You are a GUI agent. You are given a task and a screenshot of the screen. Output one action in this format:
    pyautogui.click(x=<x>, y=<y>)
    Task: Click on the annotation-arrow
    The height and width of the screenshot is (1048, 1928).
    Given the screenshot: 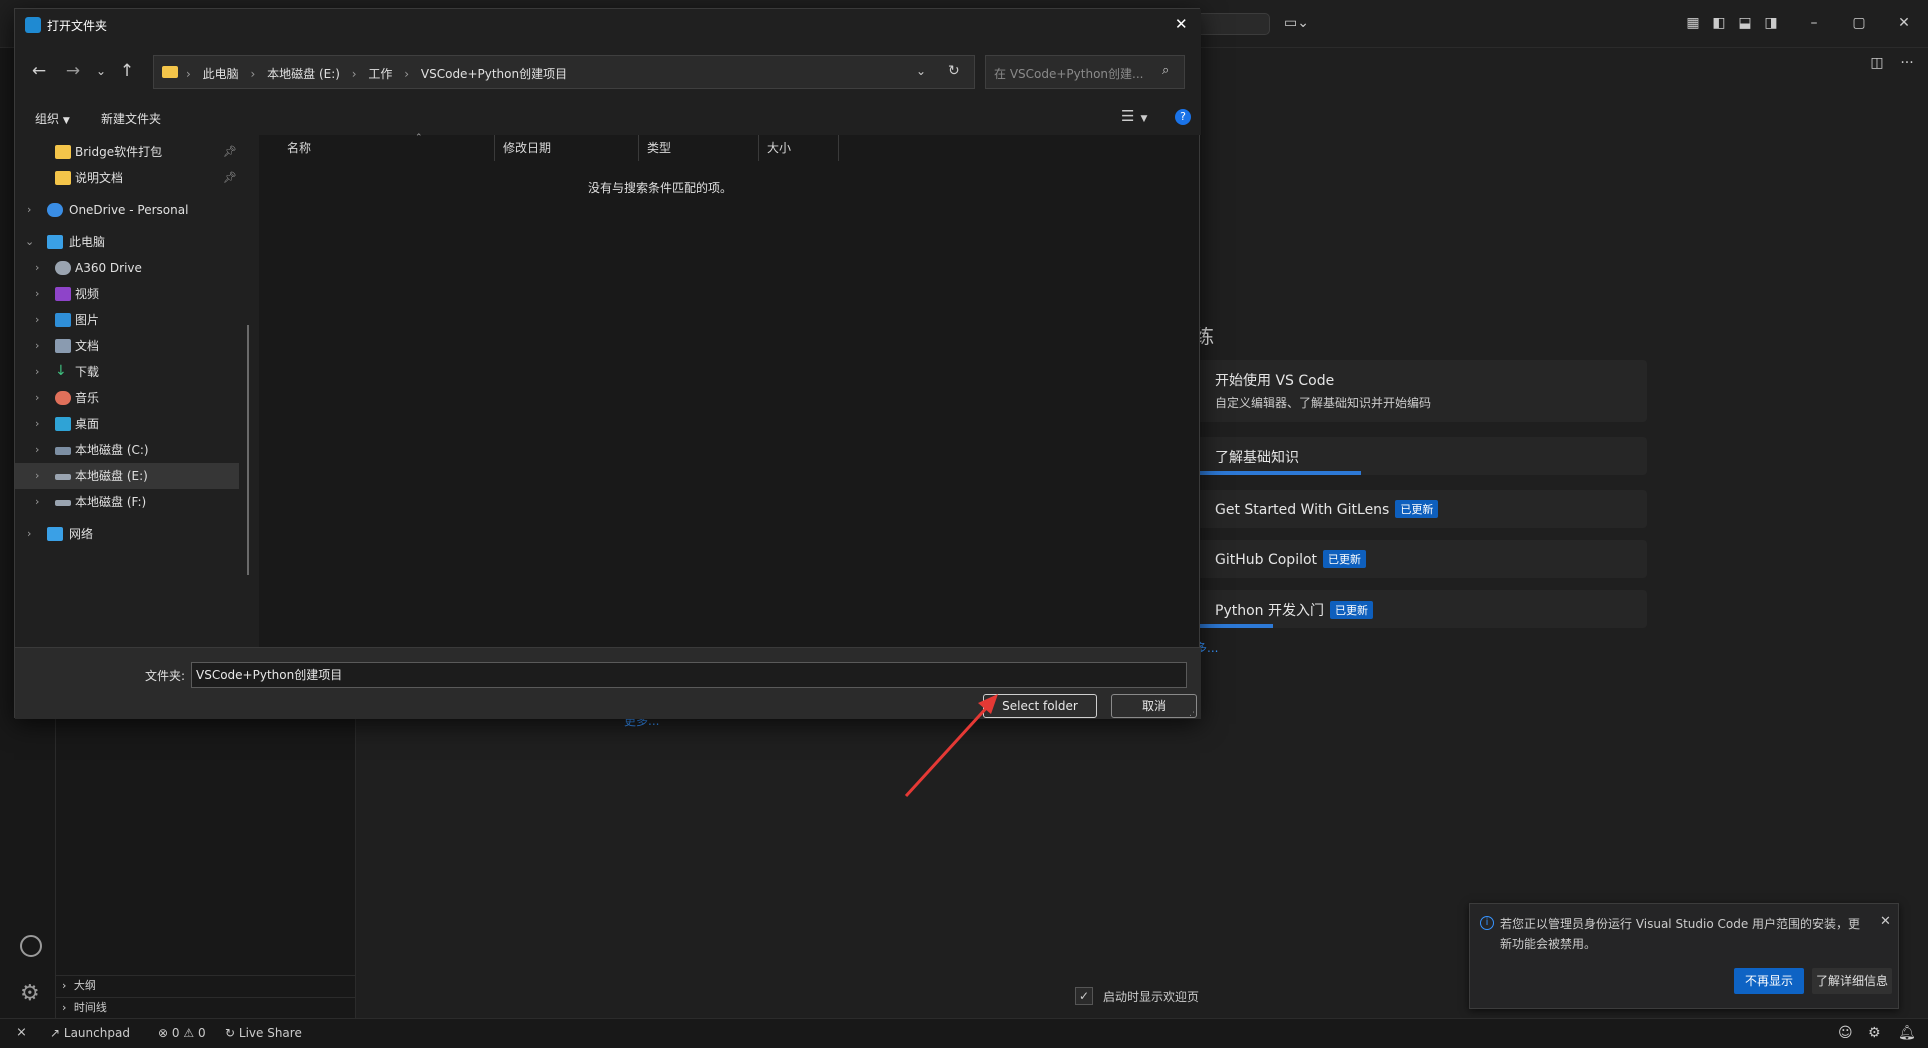 What is the action you would take?
    pyautogui.click(x=951, y=746)
    